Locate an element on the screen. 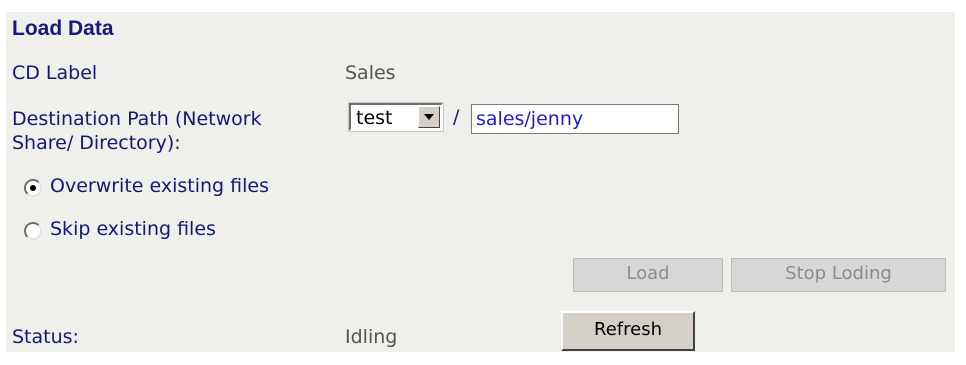 This screenshot has height=365, width=966. destination-label-line1: Destination Path (Network is located at coordinates (137, 119).